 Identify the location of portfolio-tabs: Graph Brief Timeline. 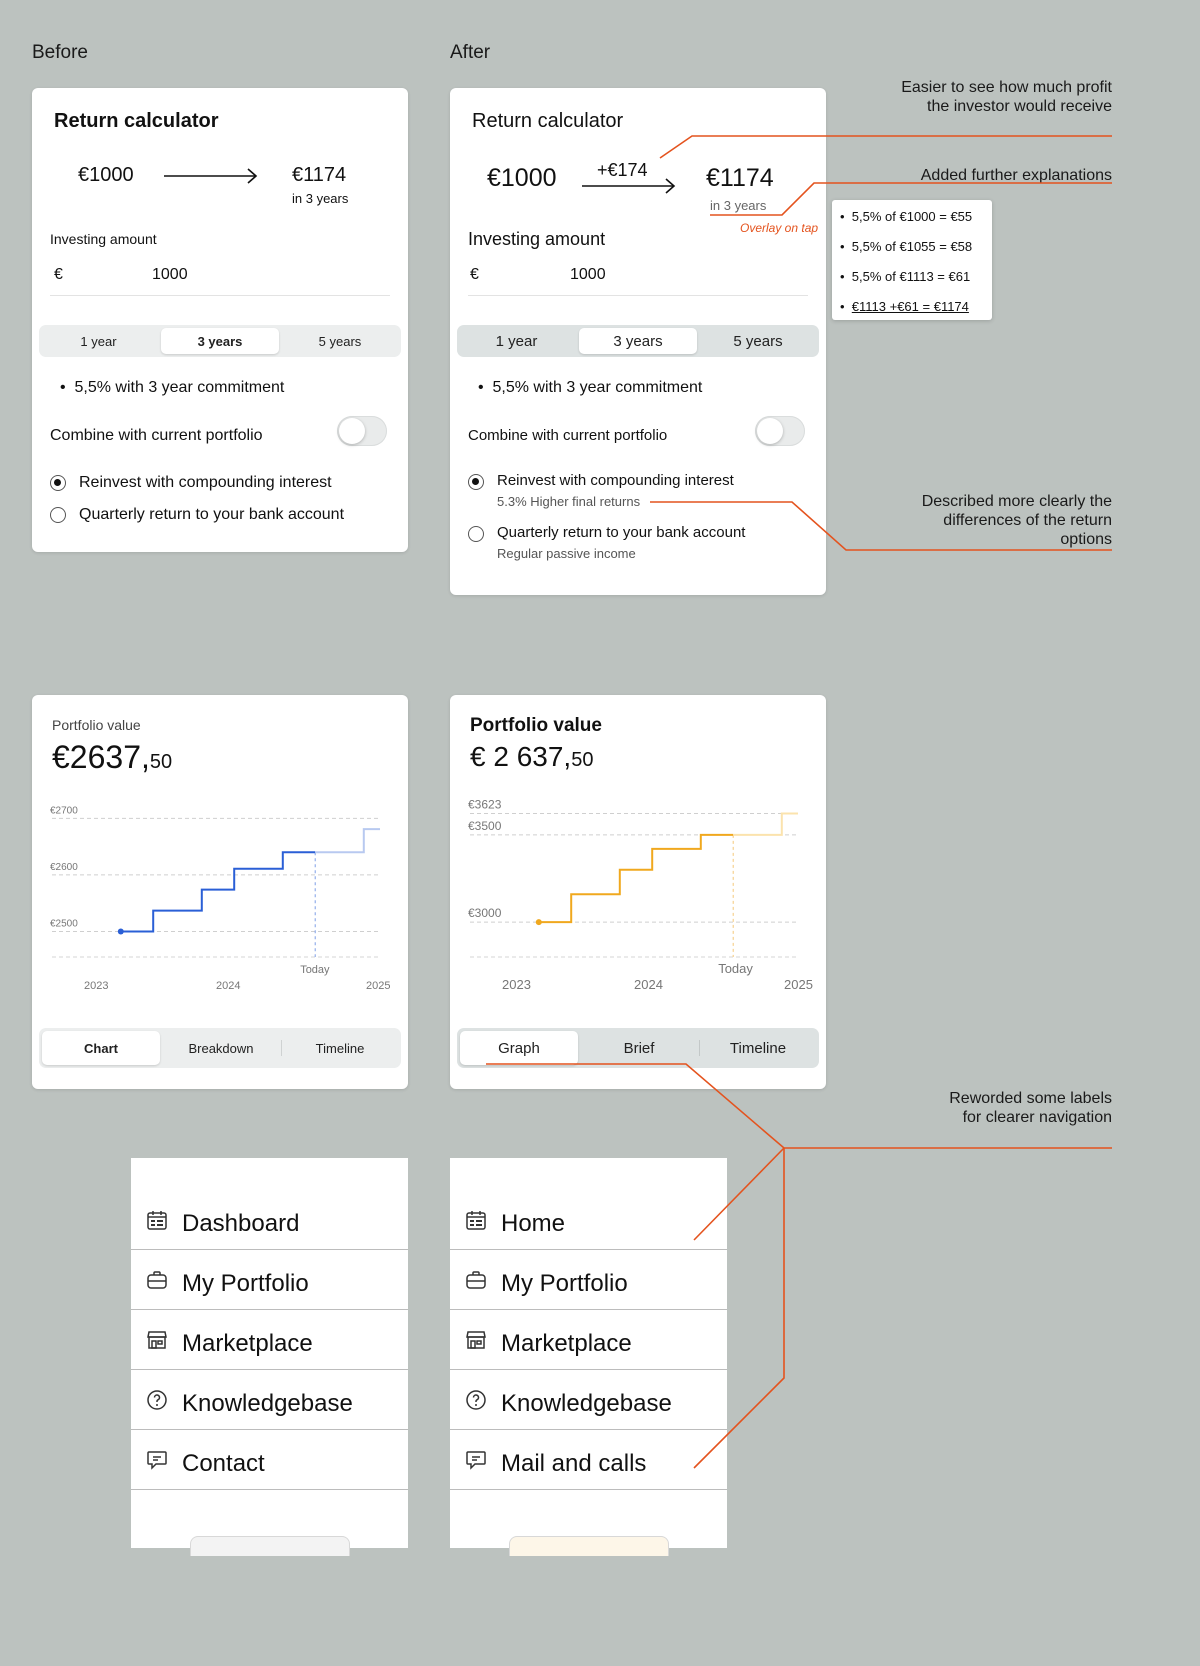
(638, 1048).